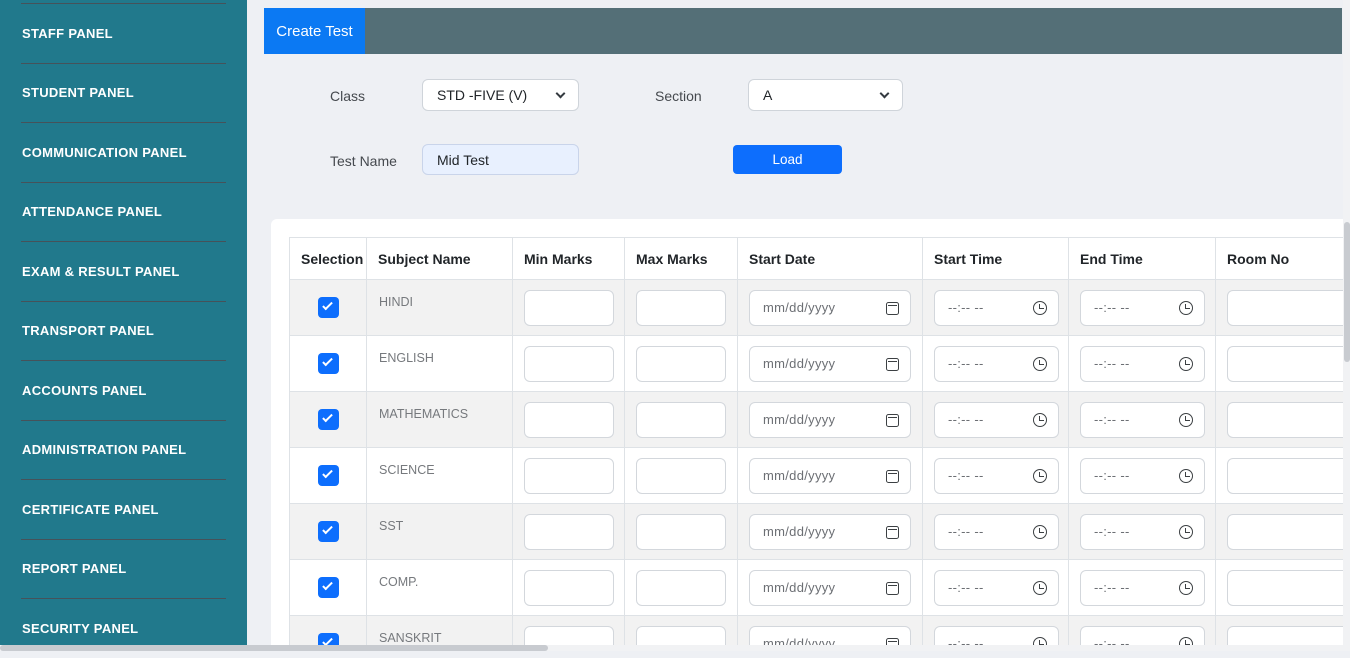 The width and height of the screenshot is (1350, 658). I want to click on section-select: A, so click(825, 95).